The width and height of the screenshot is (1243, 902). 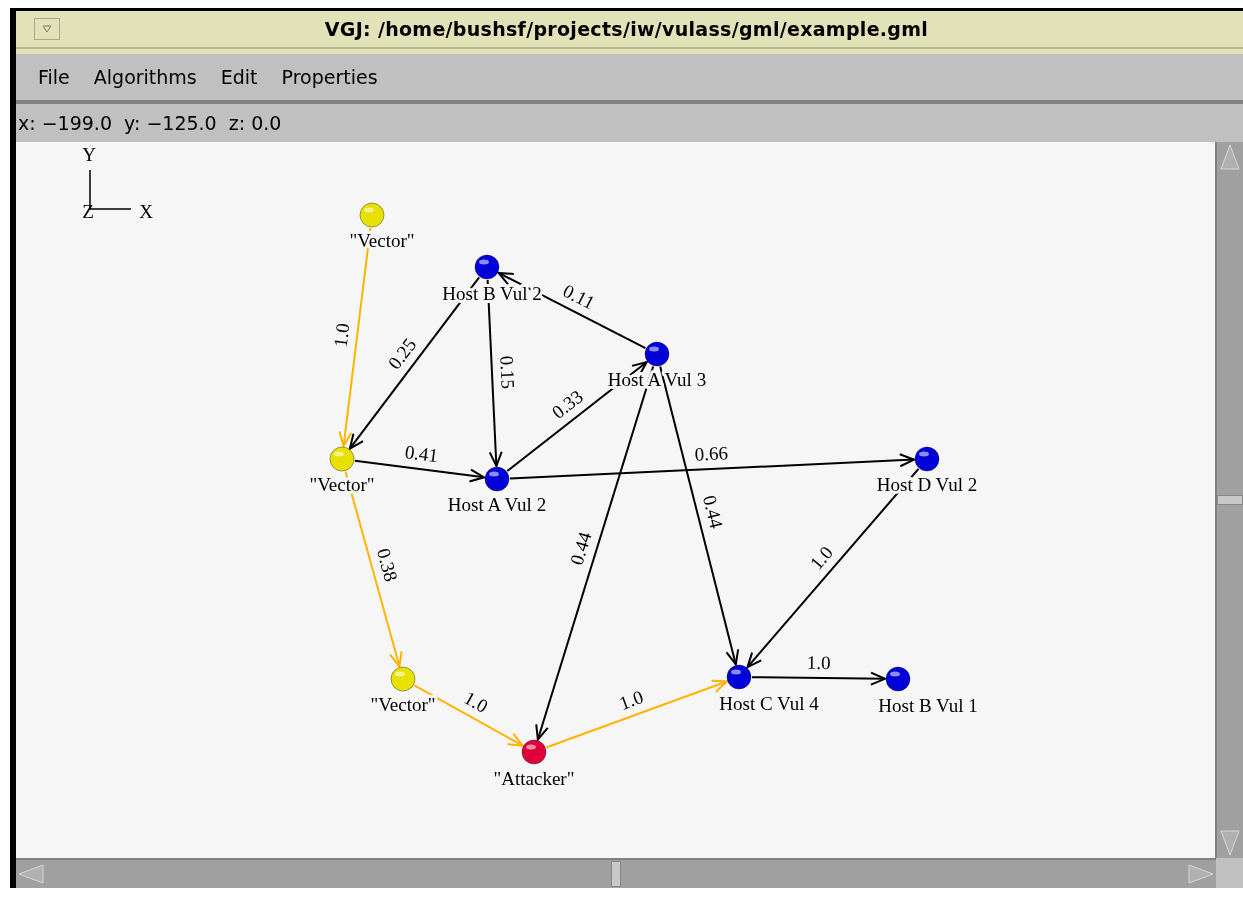 What do you see at coordinates (497, 504) in the screenshot?
I see `node-label: Host A Vul 2` at bounding box center [497, 504].